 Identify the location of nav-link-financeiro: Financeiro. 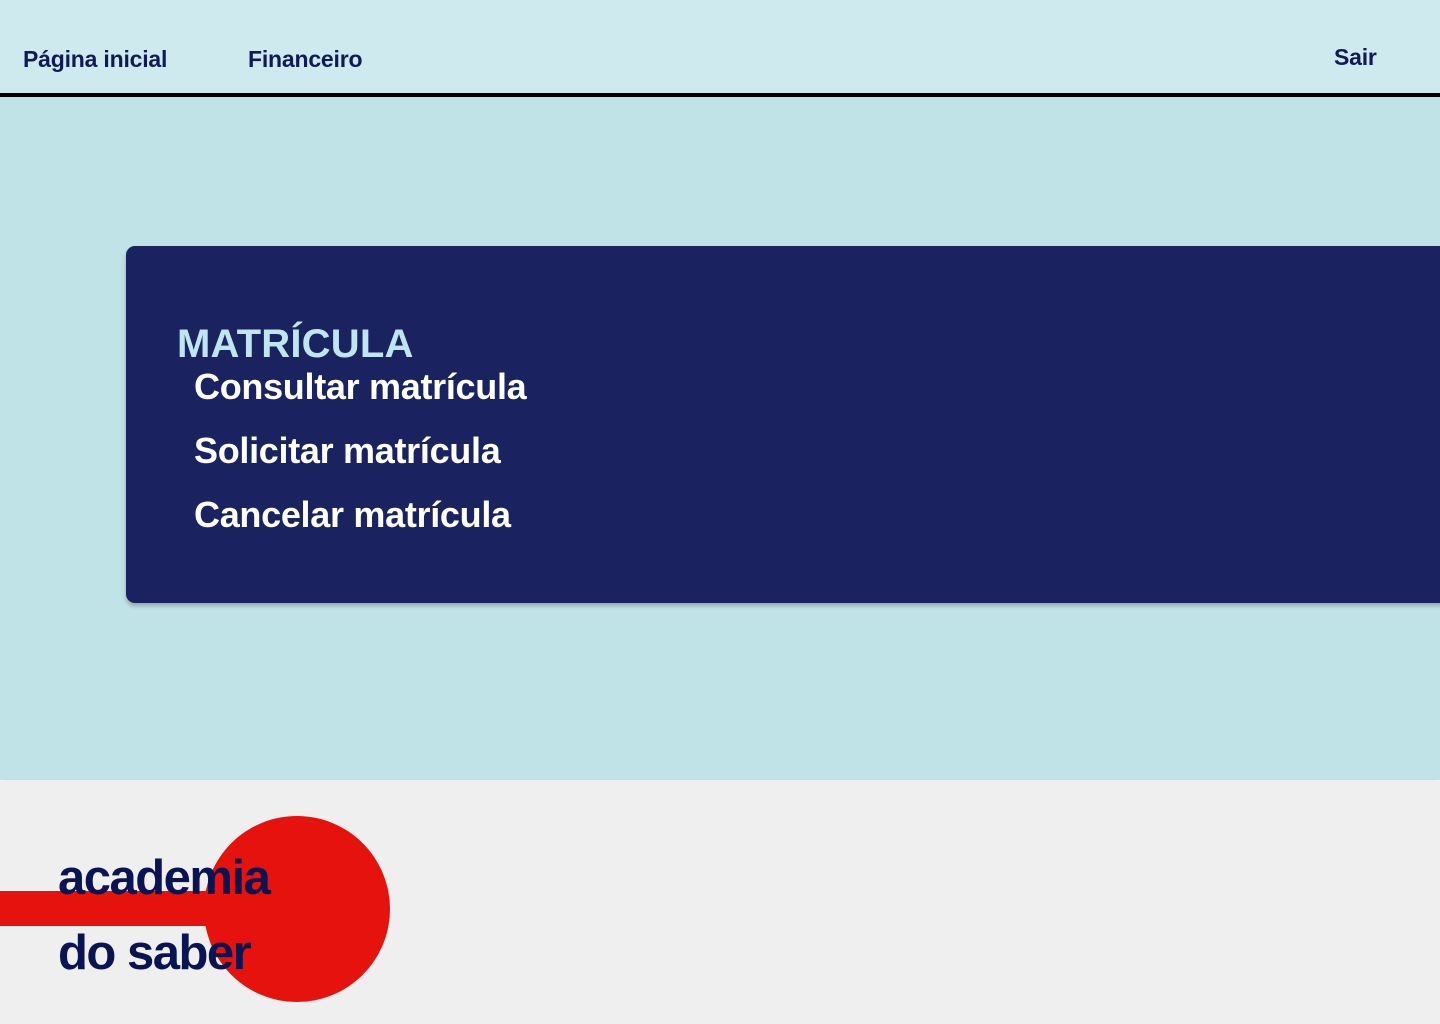
(305, 59).